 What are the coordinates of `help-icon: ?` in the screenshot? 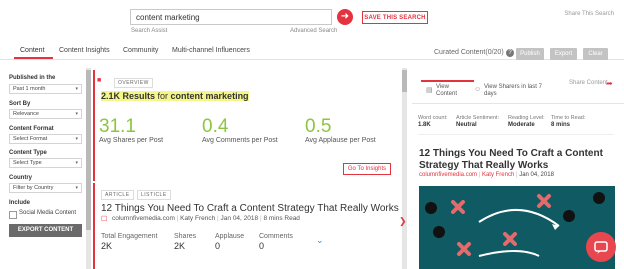 It's located at (510, 53).